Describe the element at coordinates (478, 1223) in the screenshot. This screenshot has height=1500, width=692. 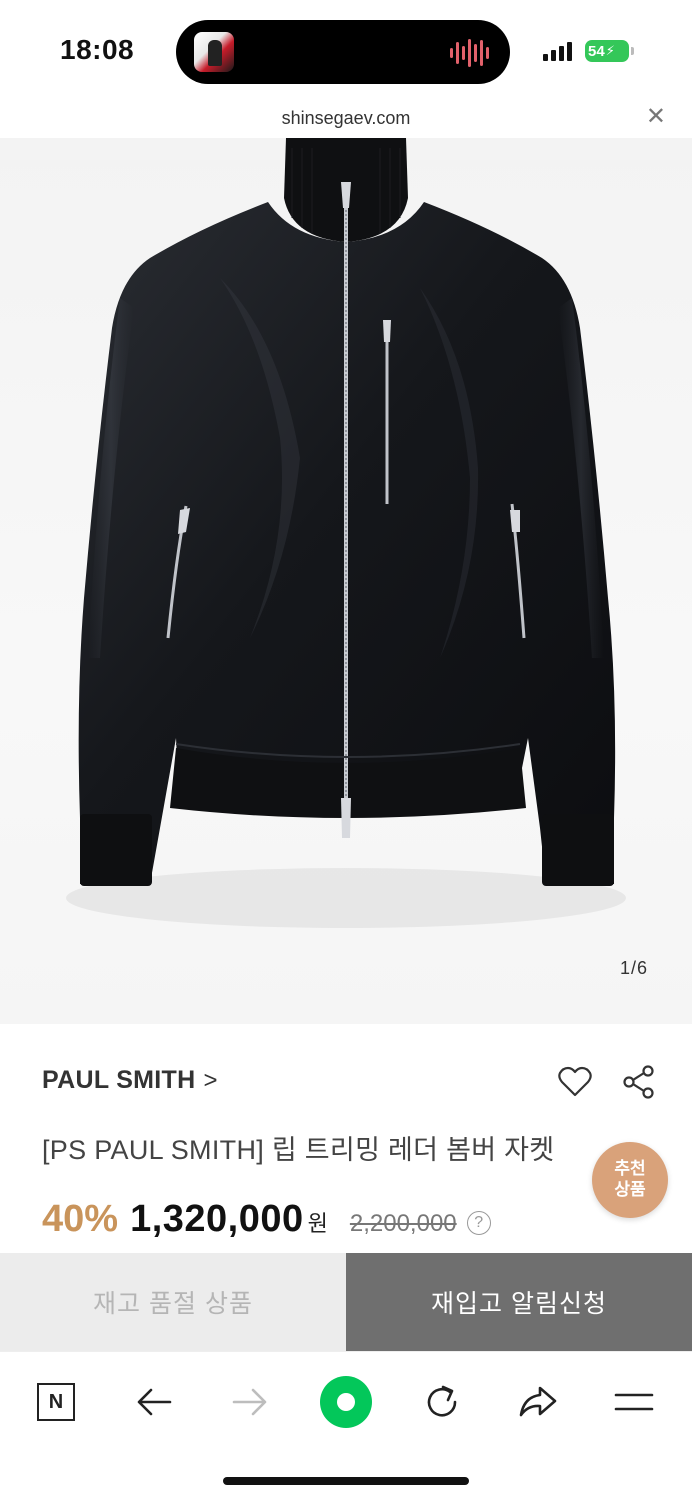
I see `price-help-icon: ?` at that location.